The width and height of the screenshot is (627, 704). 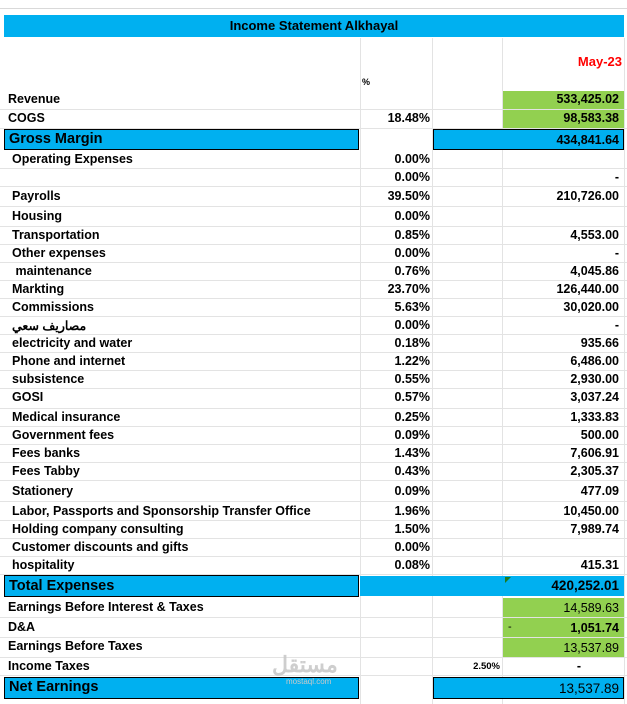 What do you see at coordinates (313, 418) in the screenshot?
I see `row-medical-insurance: Medical insurance 0.25% 1,333.83` at bounding box center [313, 418].